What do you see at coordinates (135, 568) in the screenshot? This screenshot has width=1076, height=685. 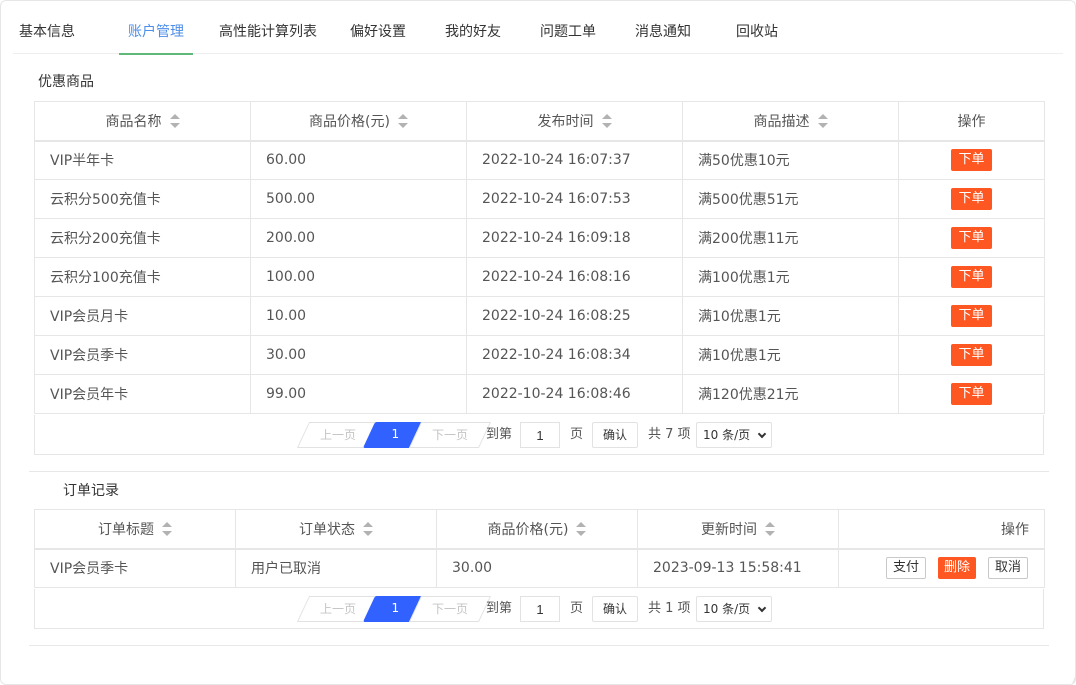 I see `order-title: VIP会员季卡` at bounding box center [135, 568].